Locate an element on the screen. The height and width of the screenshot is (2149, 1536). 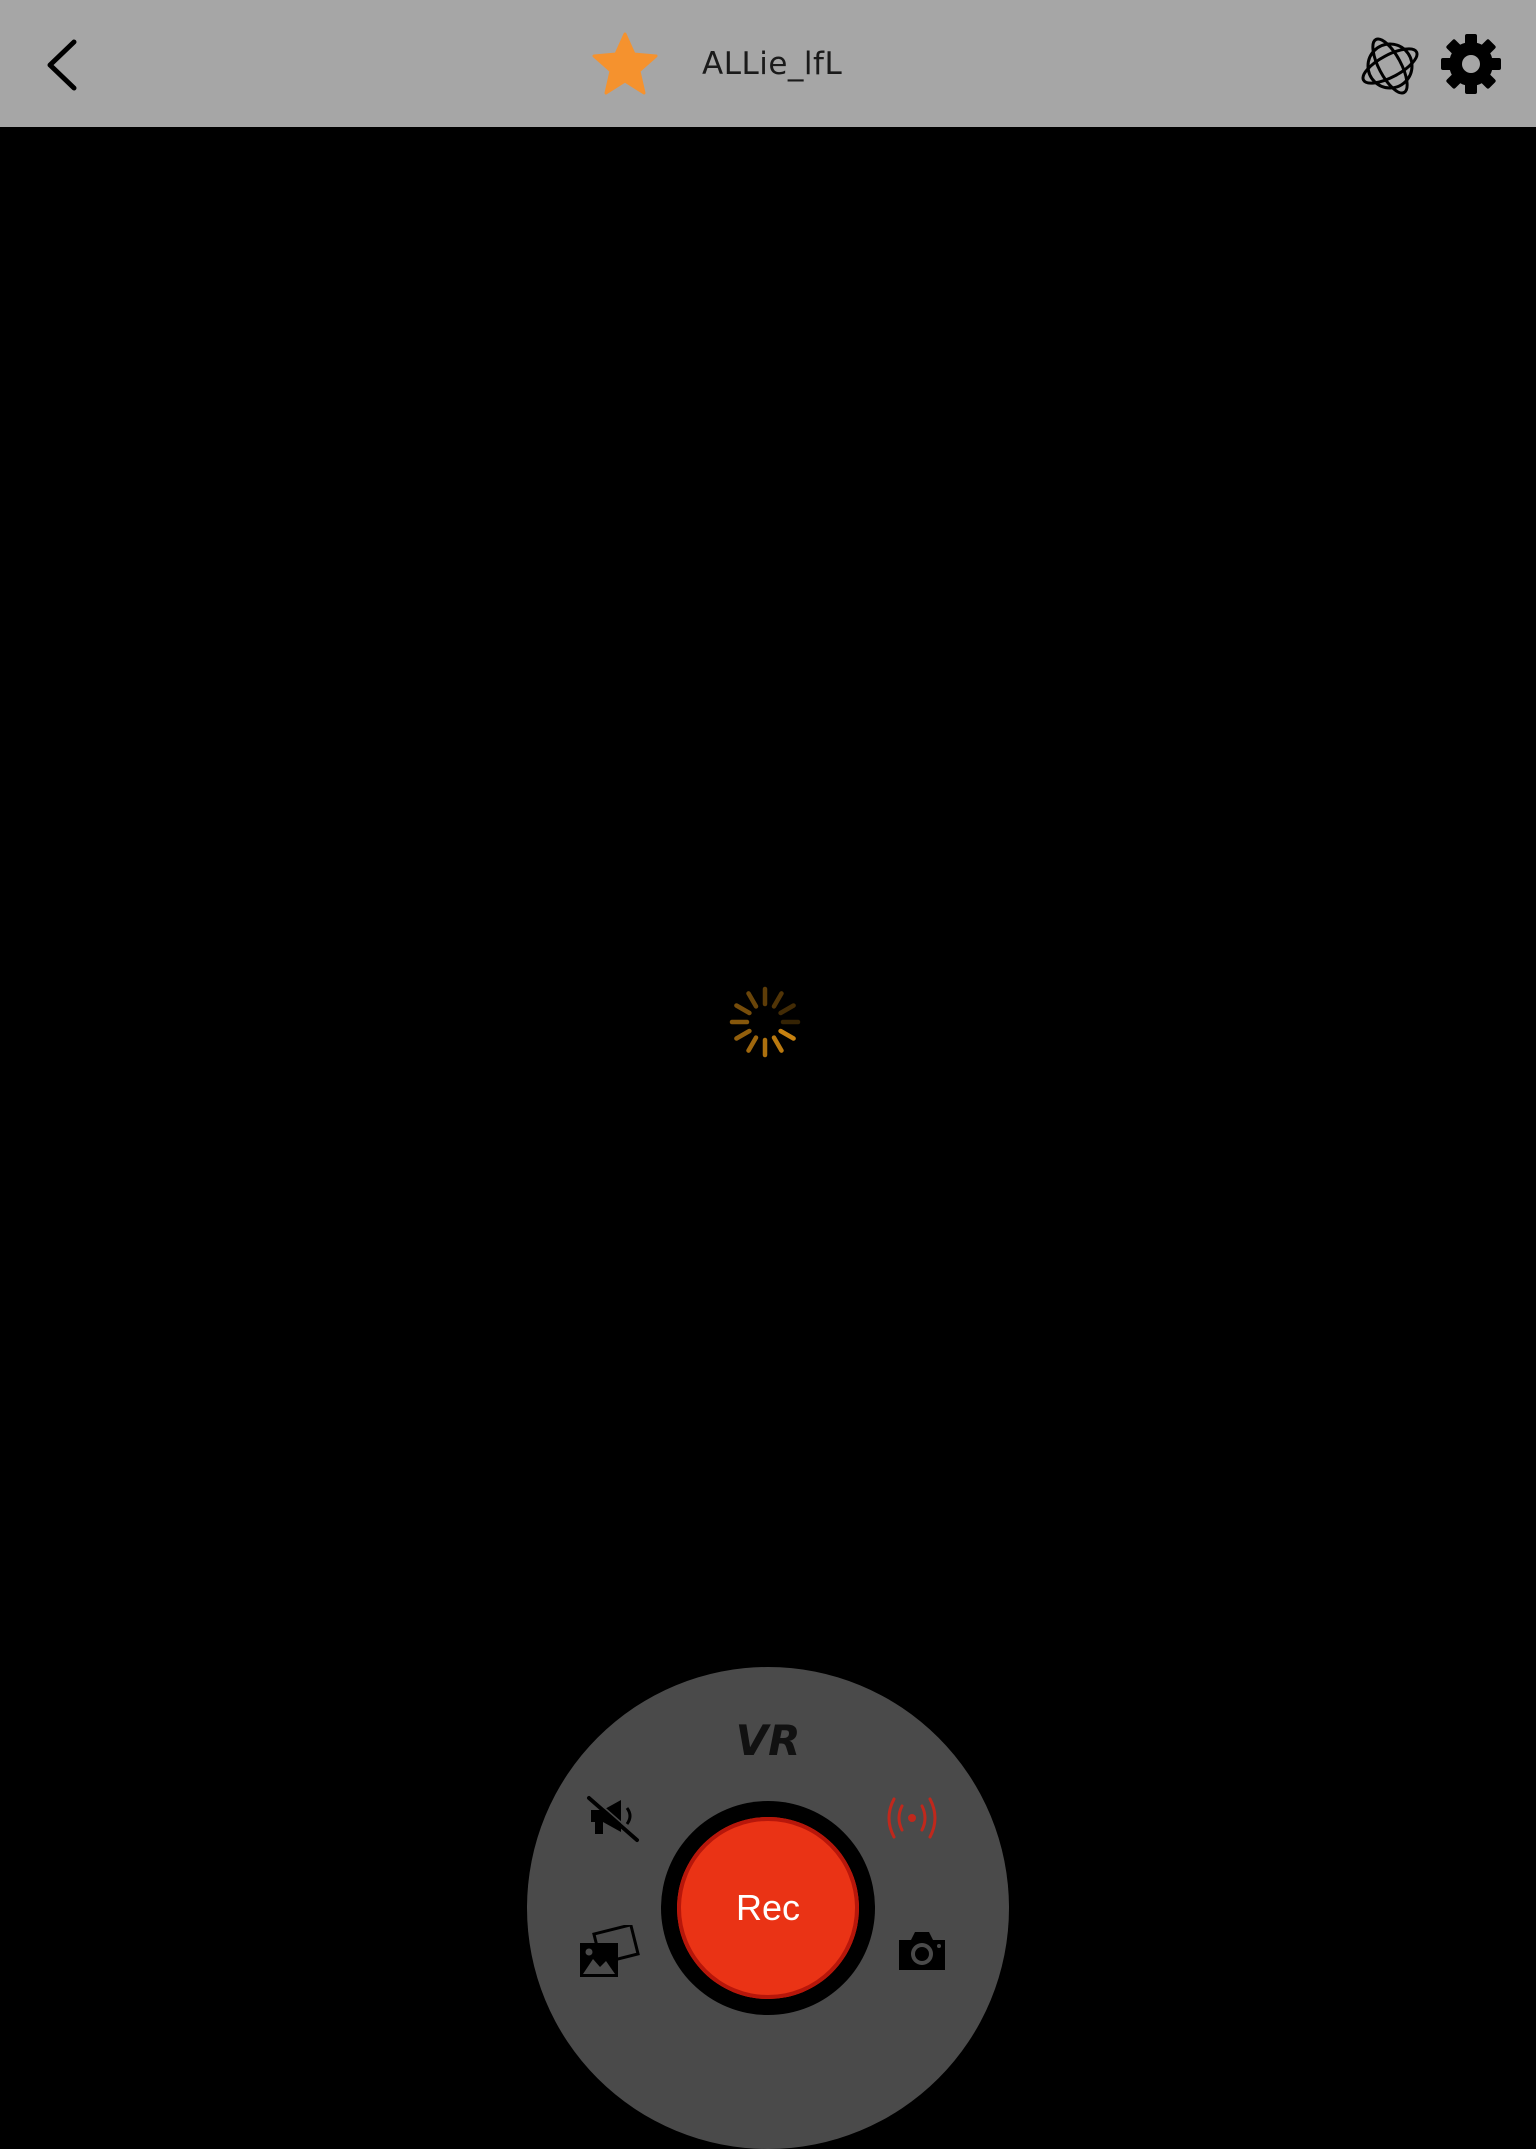
device-title: ALLie_lfL is located at coordinates (772, 64).